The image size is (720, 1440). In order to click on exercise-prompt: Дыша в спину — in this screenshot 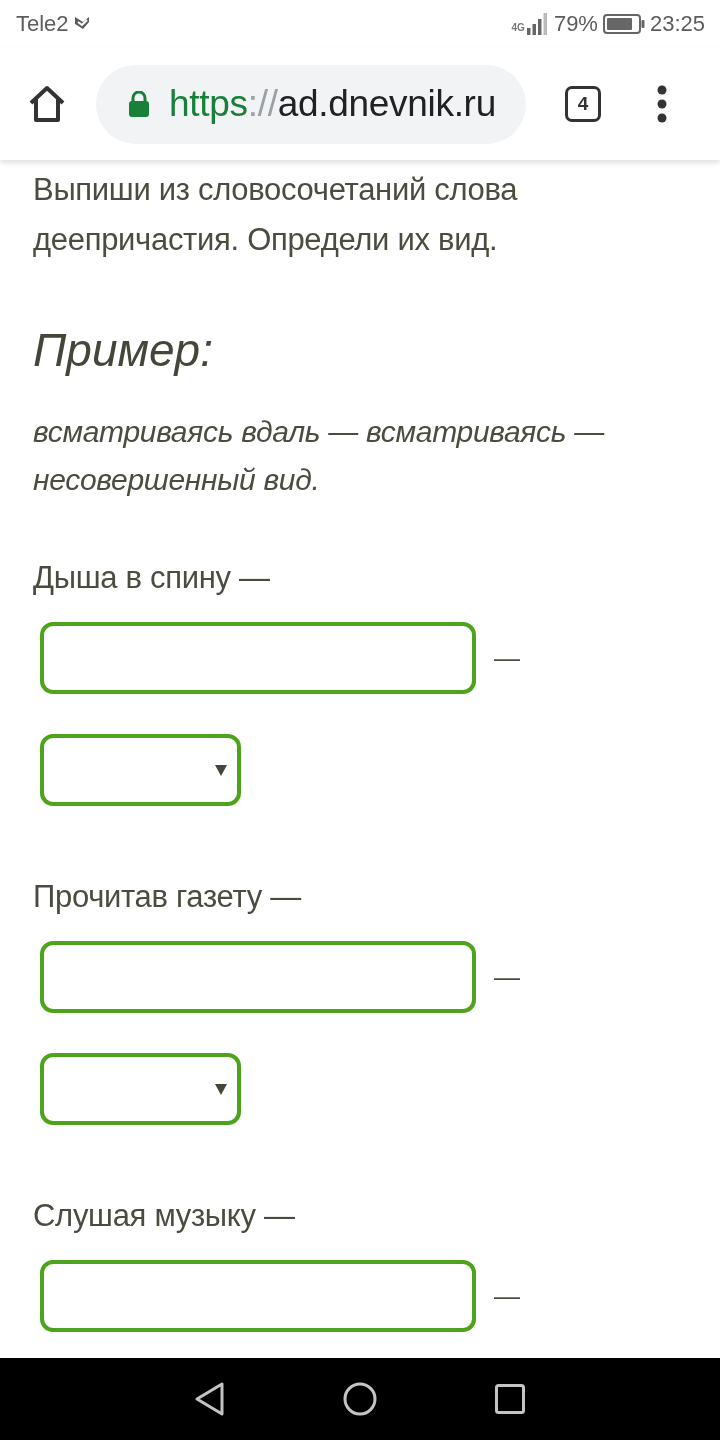, I will do `click(151, 578)`.